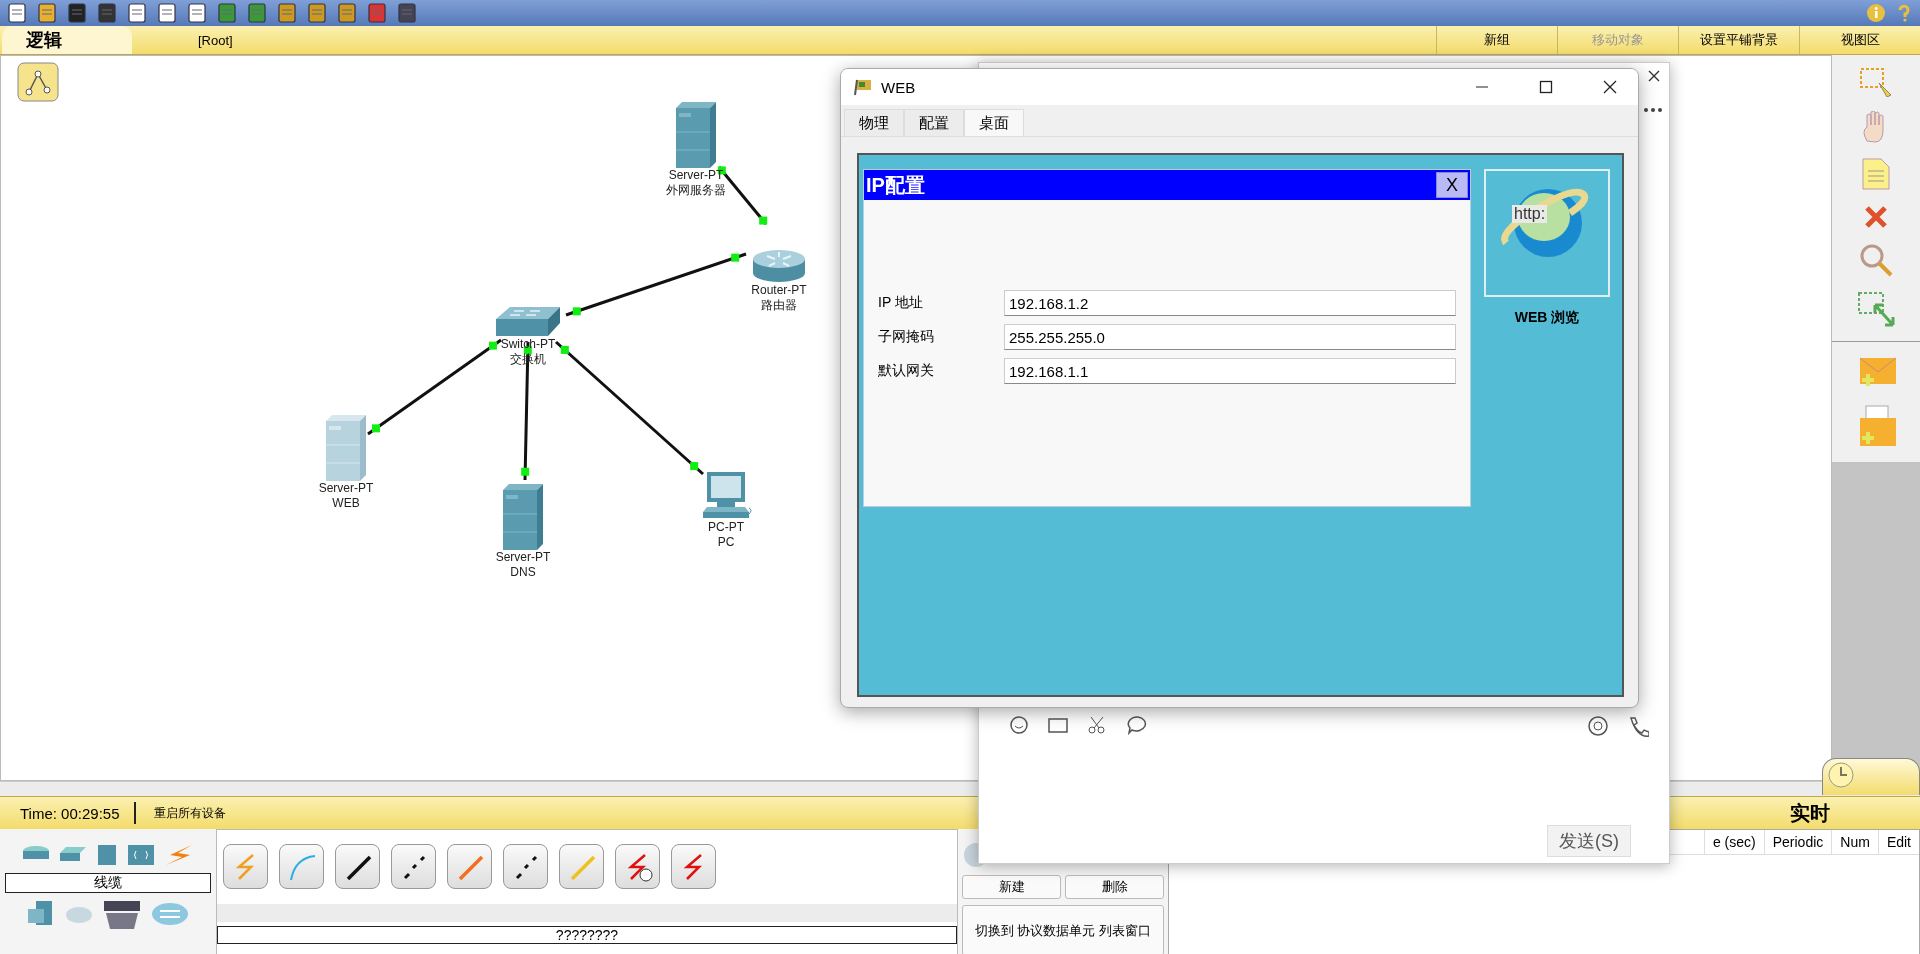 Image resolution: width=1920 pixels, height=954 pixels. What do you see at coordinates (1138, 725) in the screenshot?
I see `chat-bubble-icon` at bounding box center [1138, 725].